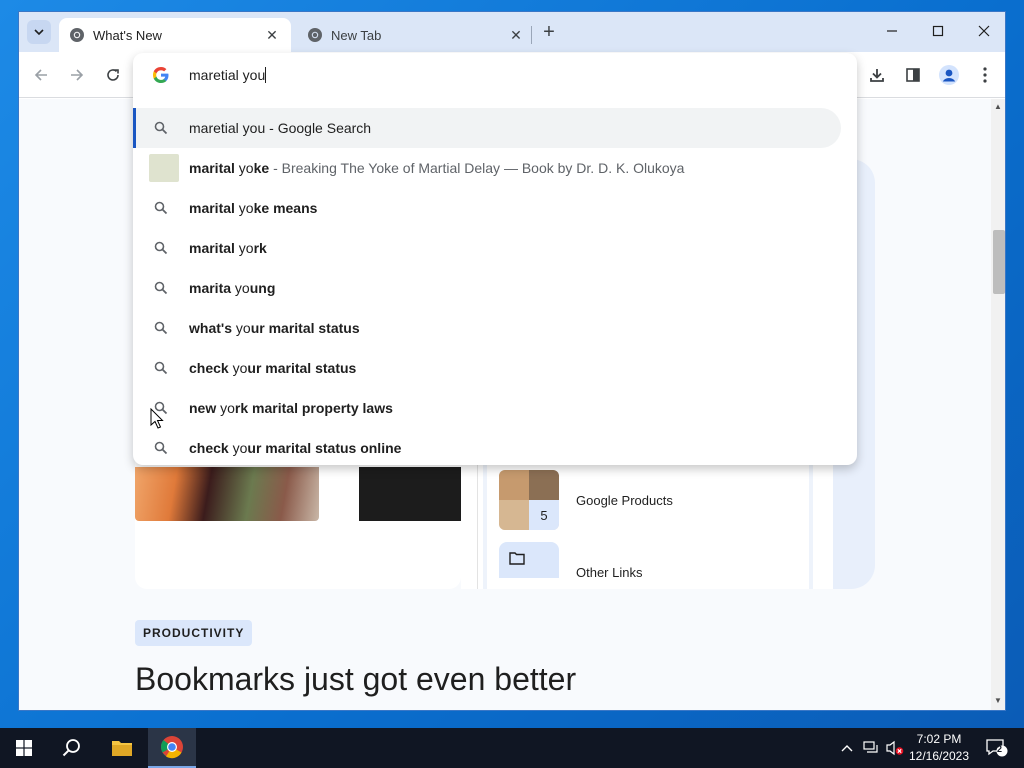 The height and width of the screenshot is (768, 1024). I want to click on file-explorer-button, so click(122, 748).